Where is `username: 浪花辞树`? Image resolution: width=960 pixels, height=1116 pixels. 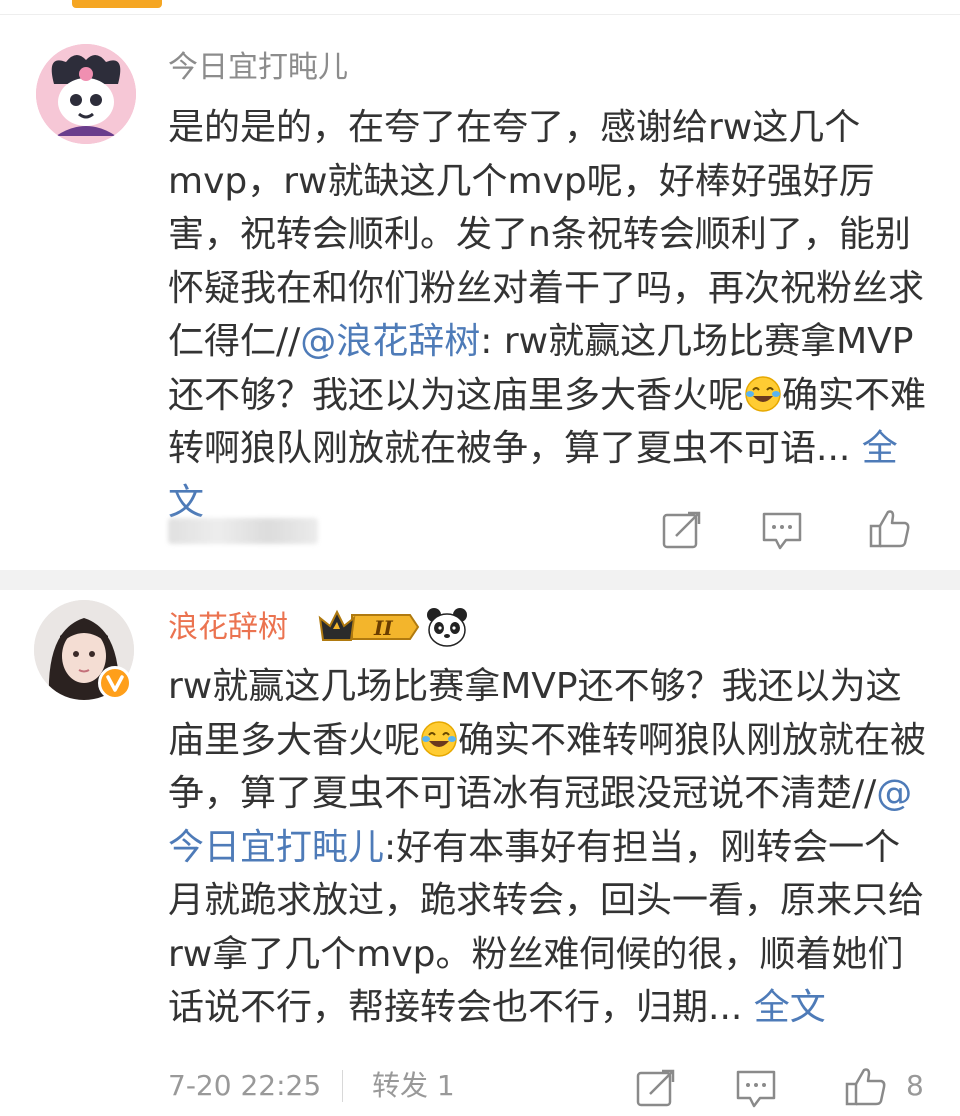
username: 浪花辞树 is located at coordinates (228, 628).